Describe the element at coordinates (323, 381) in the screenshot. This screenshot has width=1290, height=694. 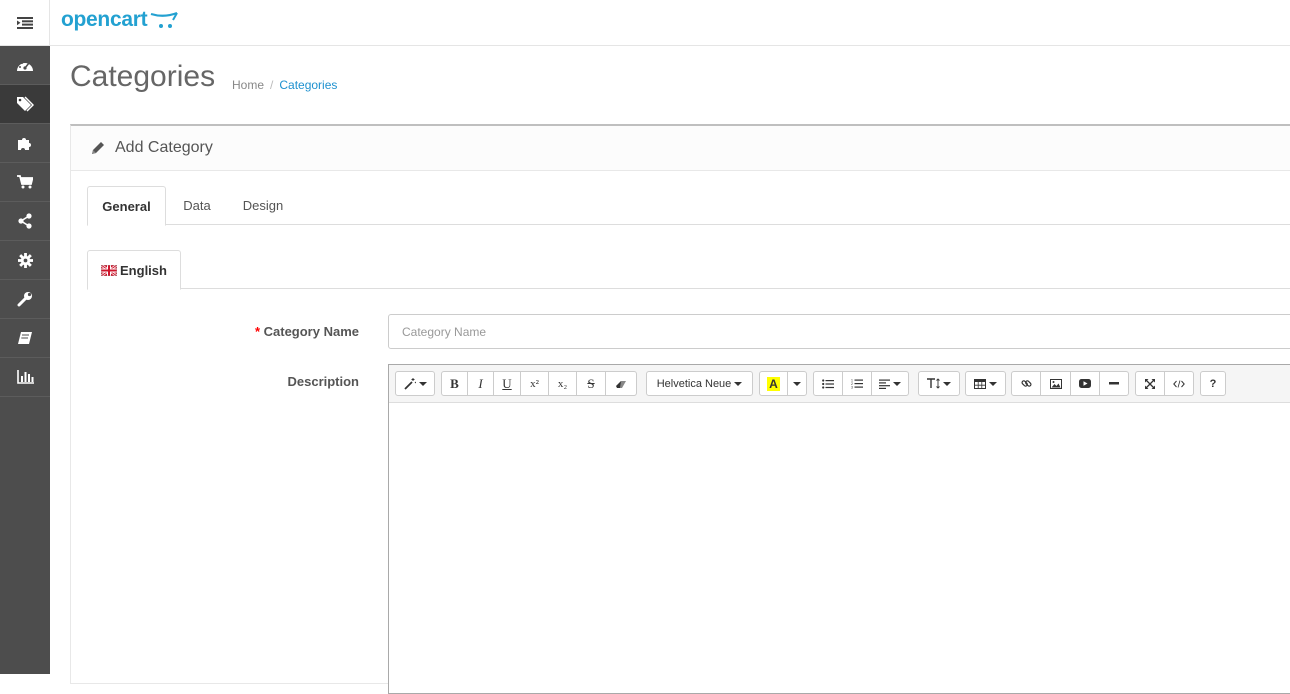
I see `description-label: Description` at that location.